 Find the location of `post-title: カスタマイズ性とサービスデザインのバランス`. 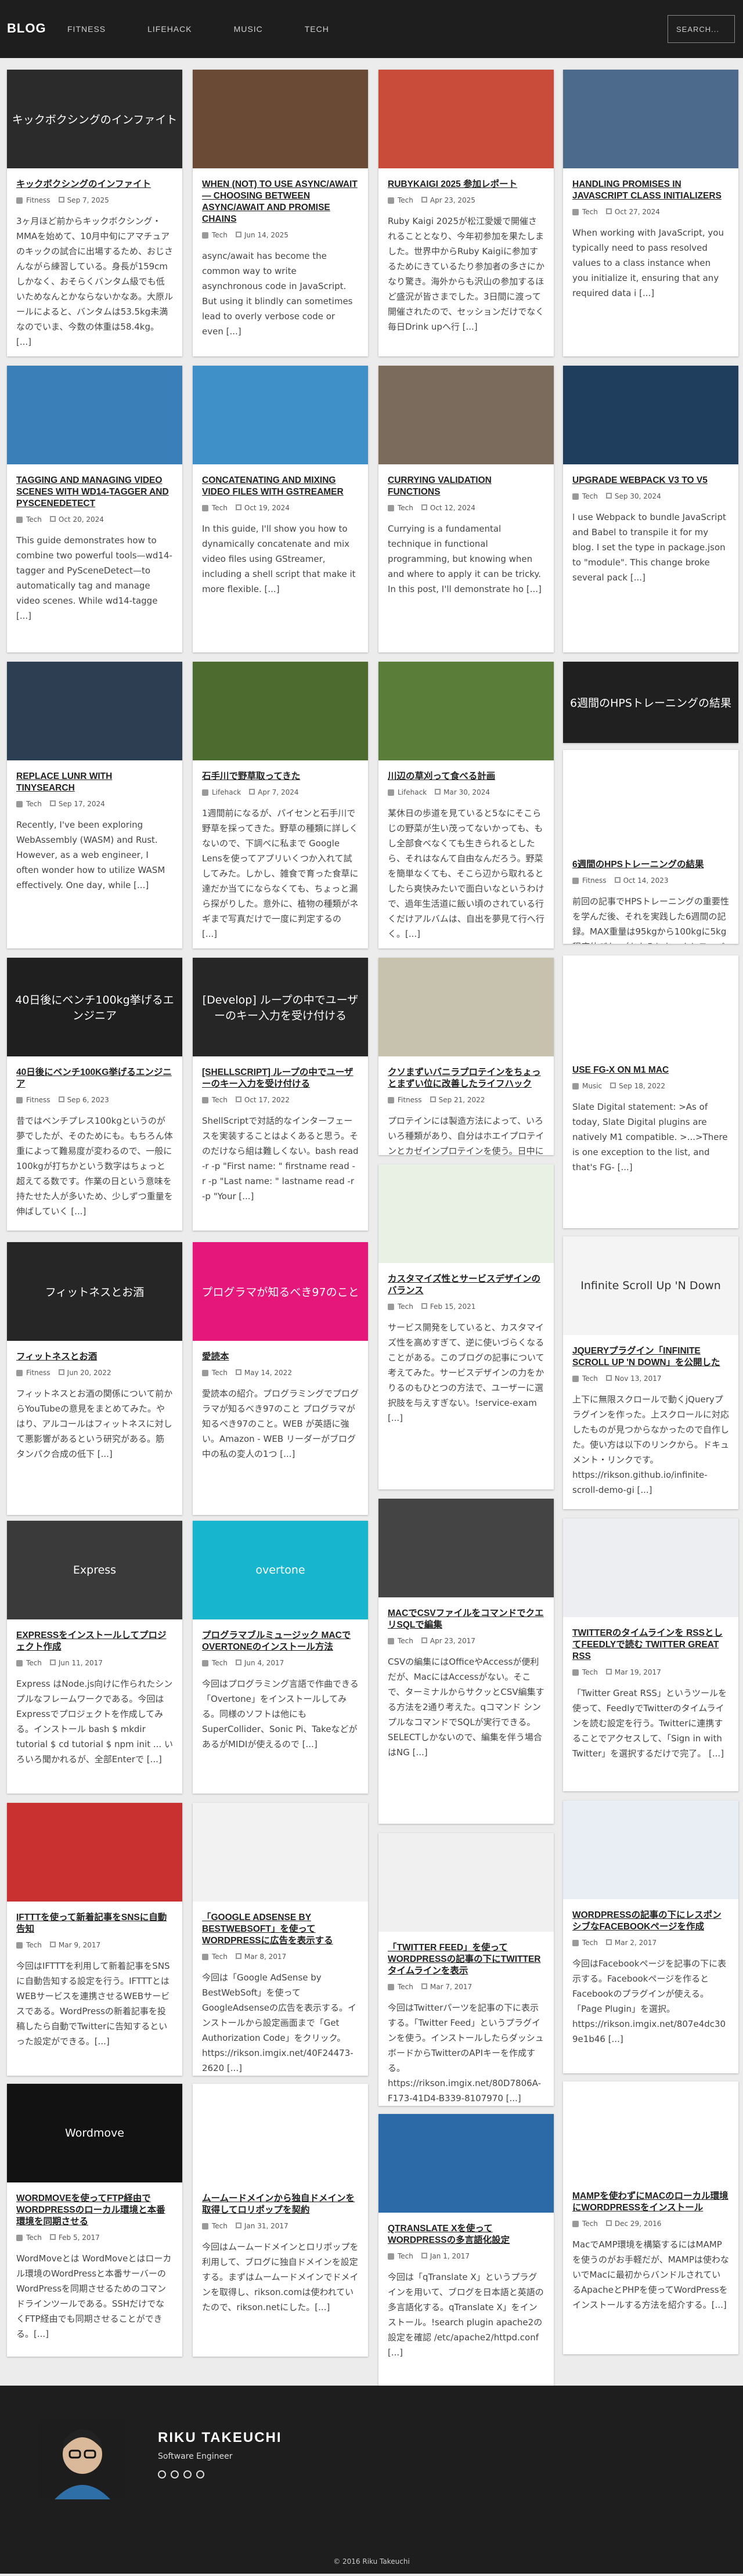

post-title: カスタマイズ性とサービスデザインのバランス is located at coordinates (466, 1285).